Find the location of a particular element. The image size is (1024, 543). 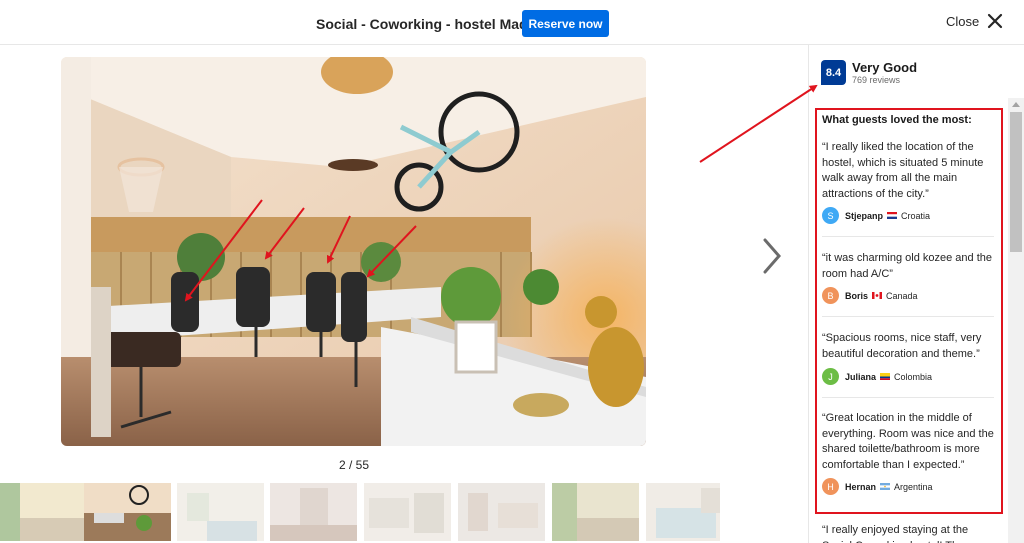

flag-canada-icon is located at coordinates (877, 295).